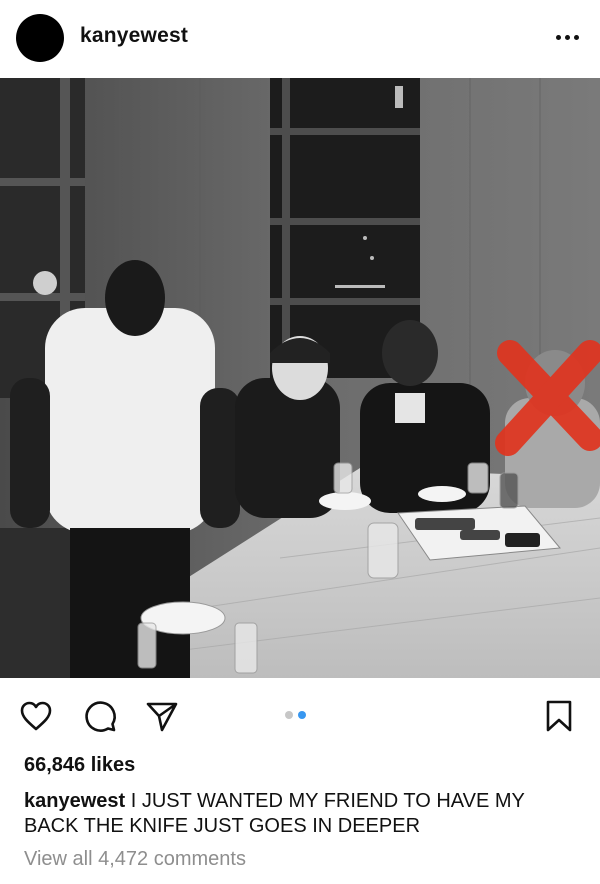  Describe the element at coordinates (100, 716) in the screenshot. I see `comment-icon` at that location.